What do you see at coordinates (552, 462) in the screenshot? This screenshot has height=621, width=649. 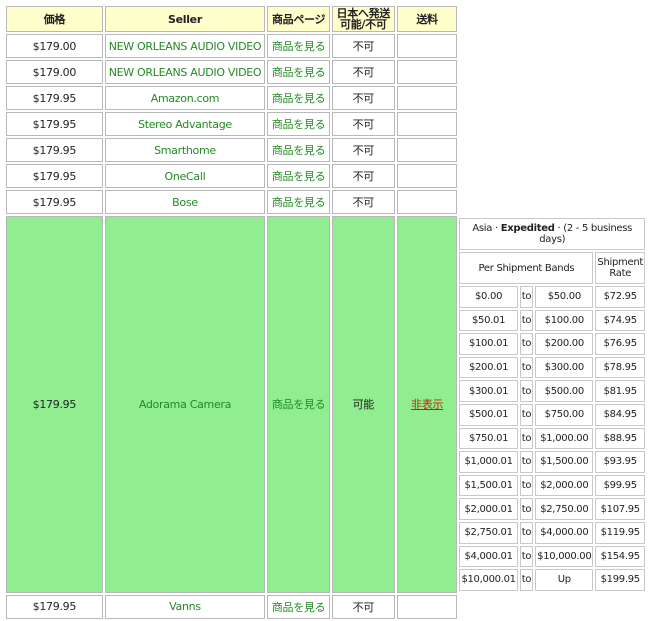 I see `rate-band-row: $1,000.01 to $1,500.00 $93.95` at bounding box center [552, 462].